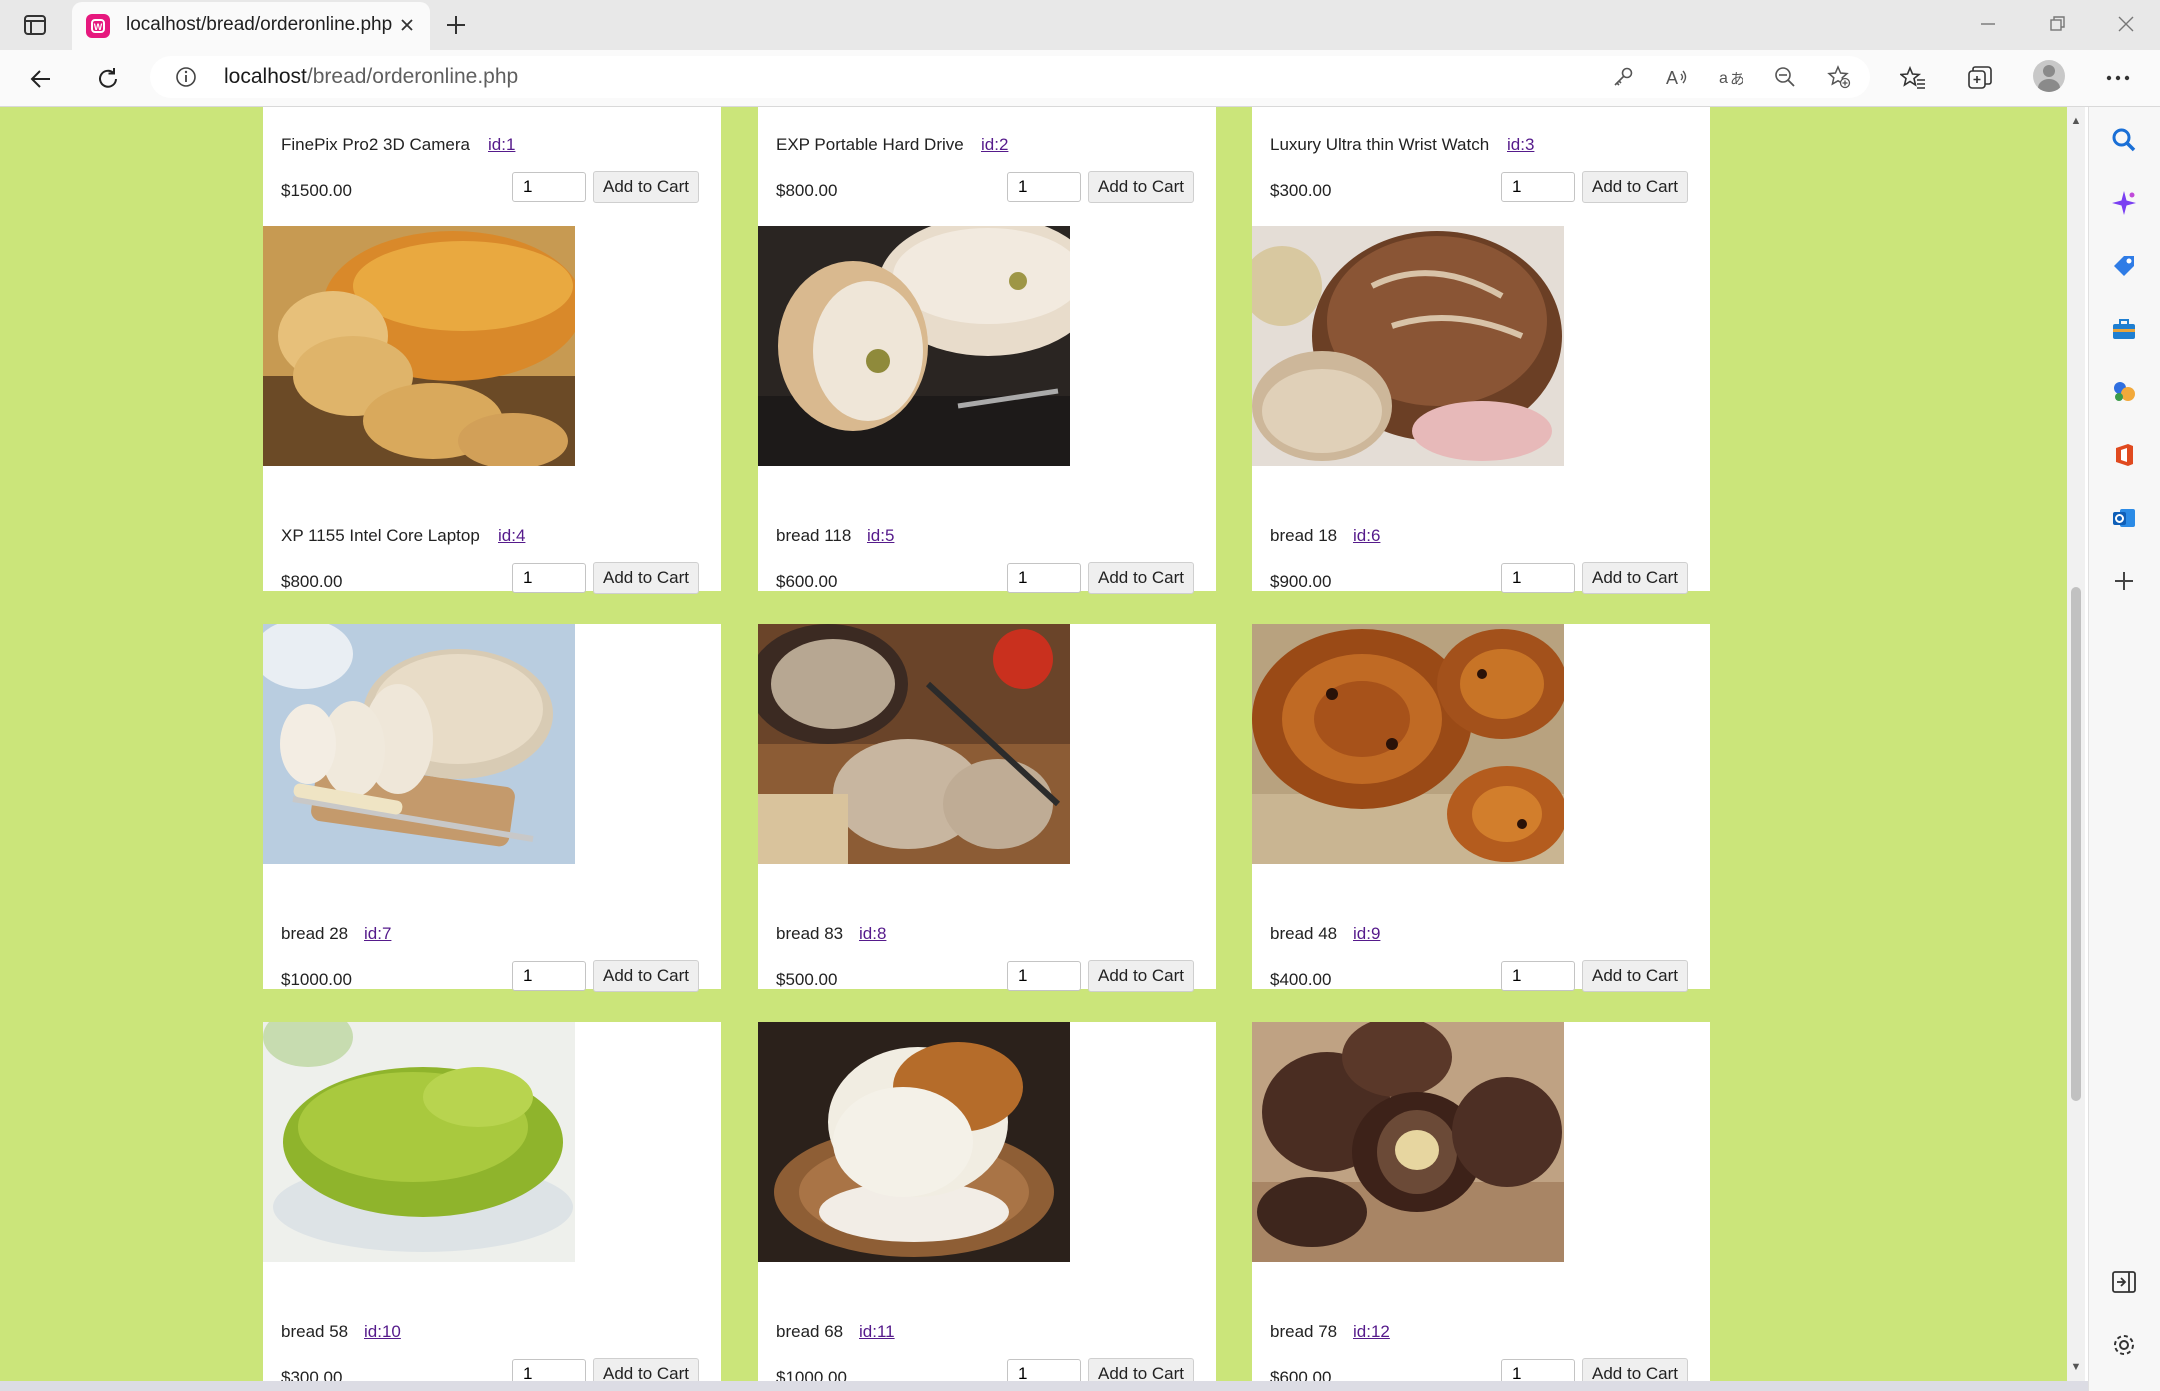 The width and height of the screenshot is (2160, 1391). I want to click on product-id-link: id:4, so click(511, 536).